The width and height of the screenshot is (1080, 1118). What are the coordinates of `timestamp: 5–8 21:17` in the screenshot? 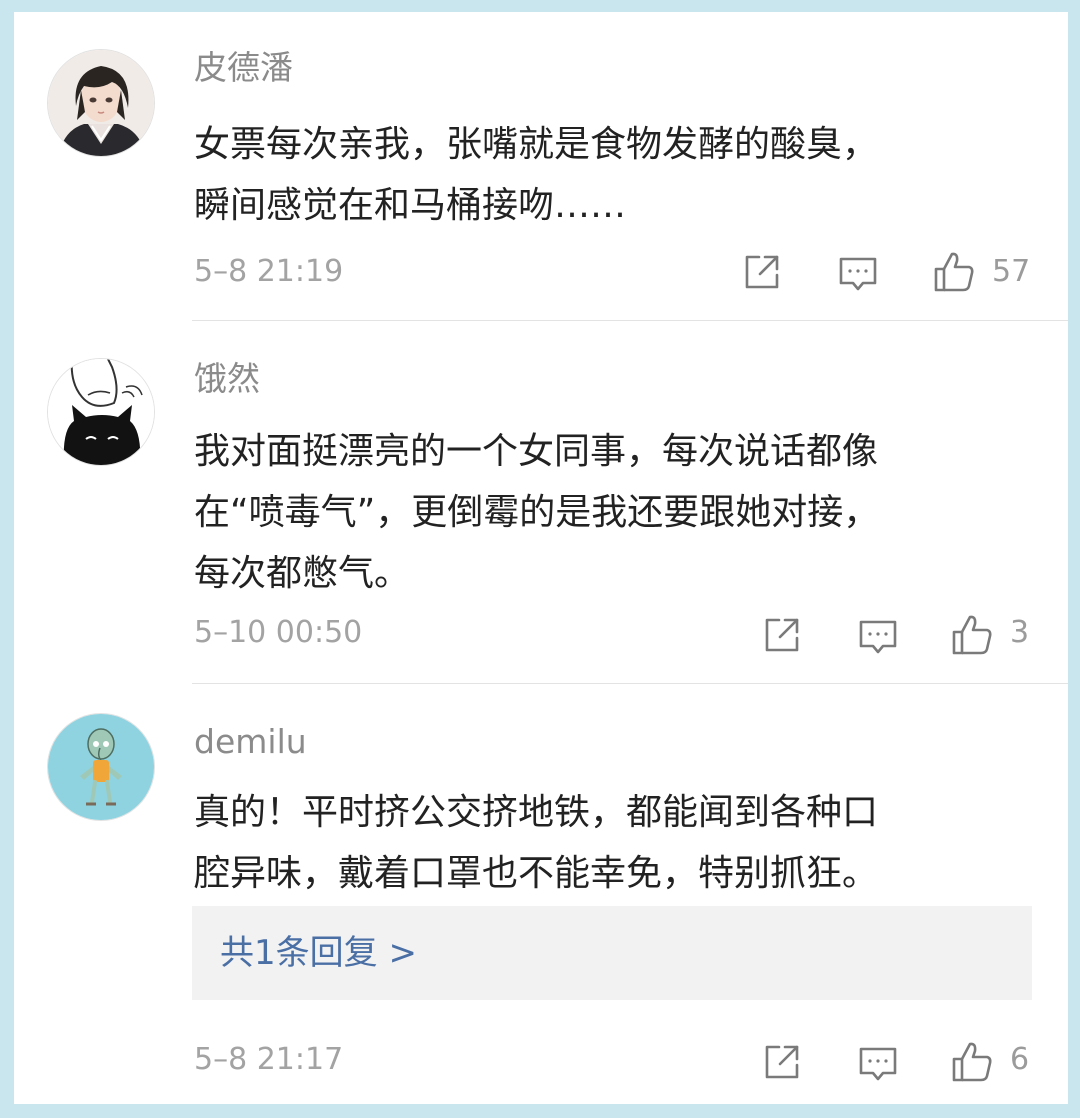 It's located at (269, 1059).